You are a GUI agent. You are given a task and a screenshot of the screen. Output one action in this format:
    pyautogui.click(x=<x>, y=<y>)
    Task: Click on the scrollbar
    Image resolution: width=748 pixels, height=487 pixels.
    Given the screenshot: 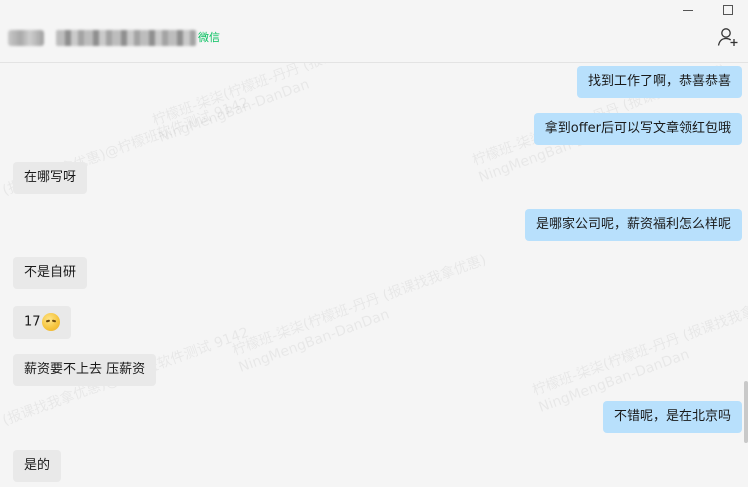 What is the action you would take?
    pyautogui.click(x=746, y=412)
    